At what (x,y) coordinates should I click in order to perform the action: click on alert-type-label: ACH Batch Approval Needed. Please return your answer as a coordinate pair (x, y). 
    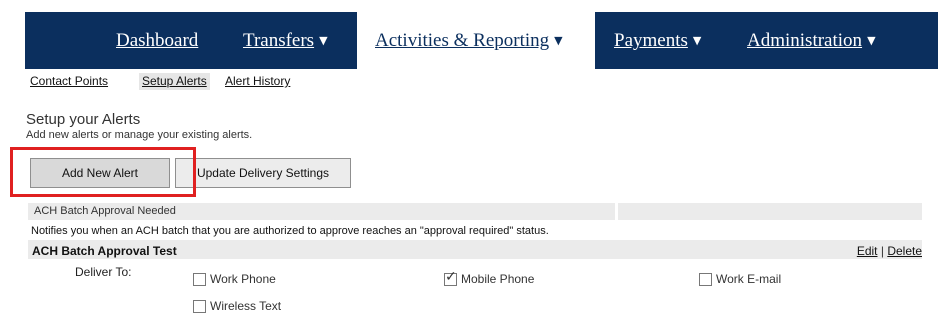
    Looking at the image, I should click on (105, 211).